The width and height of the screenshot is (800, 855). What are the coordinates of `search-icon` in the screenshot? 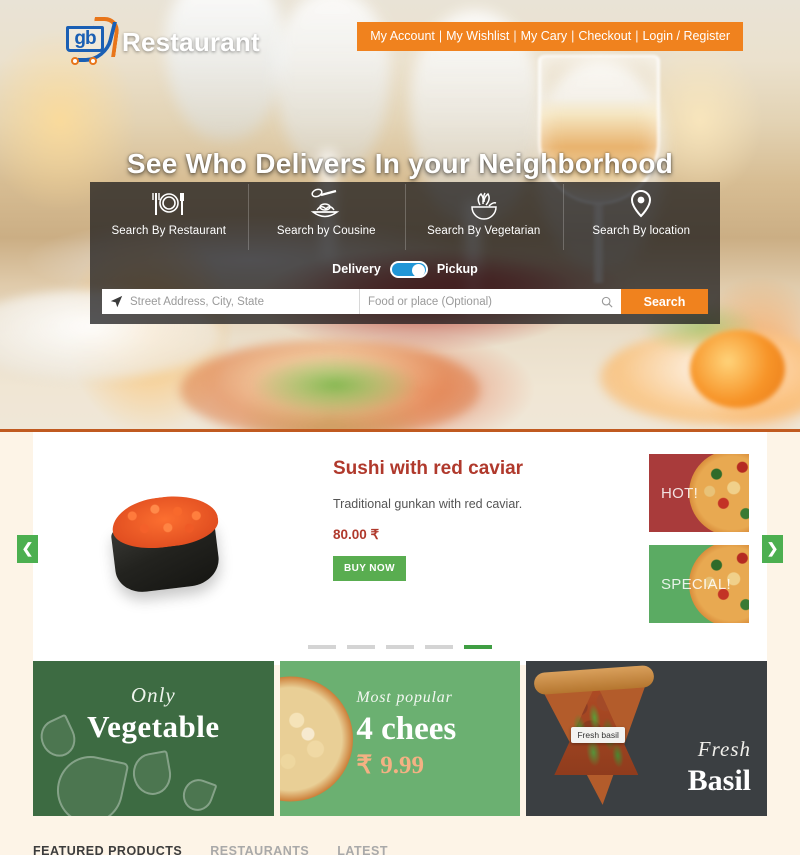 It's located at (607, 302).